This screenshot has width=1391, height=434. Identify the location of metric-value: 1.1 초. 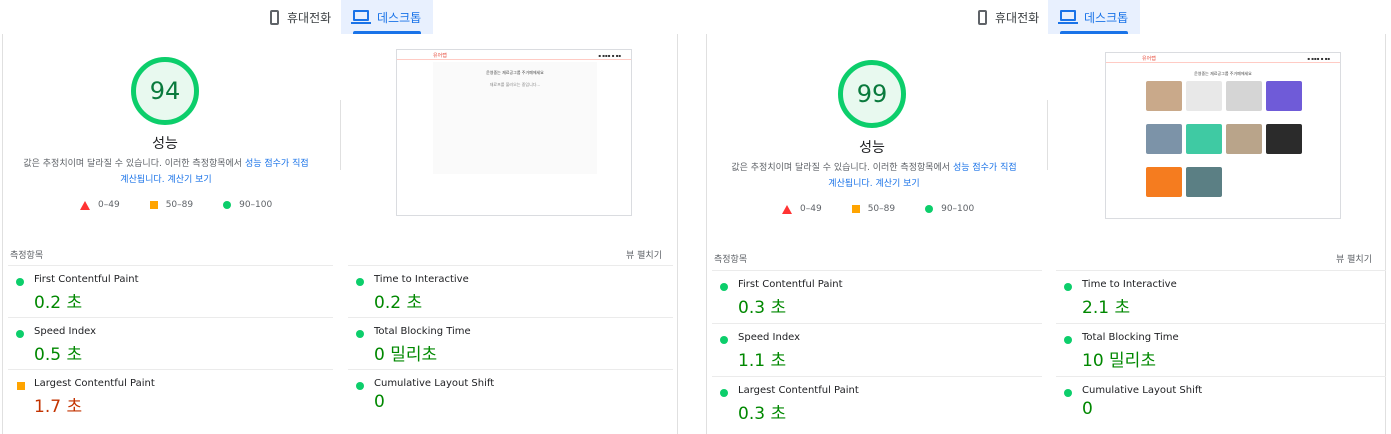
(762, 361).